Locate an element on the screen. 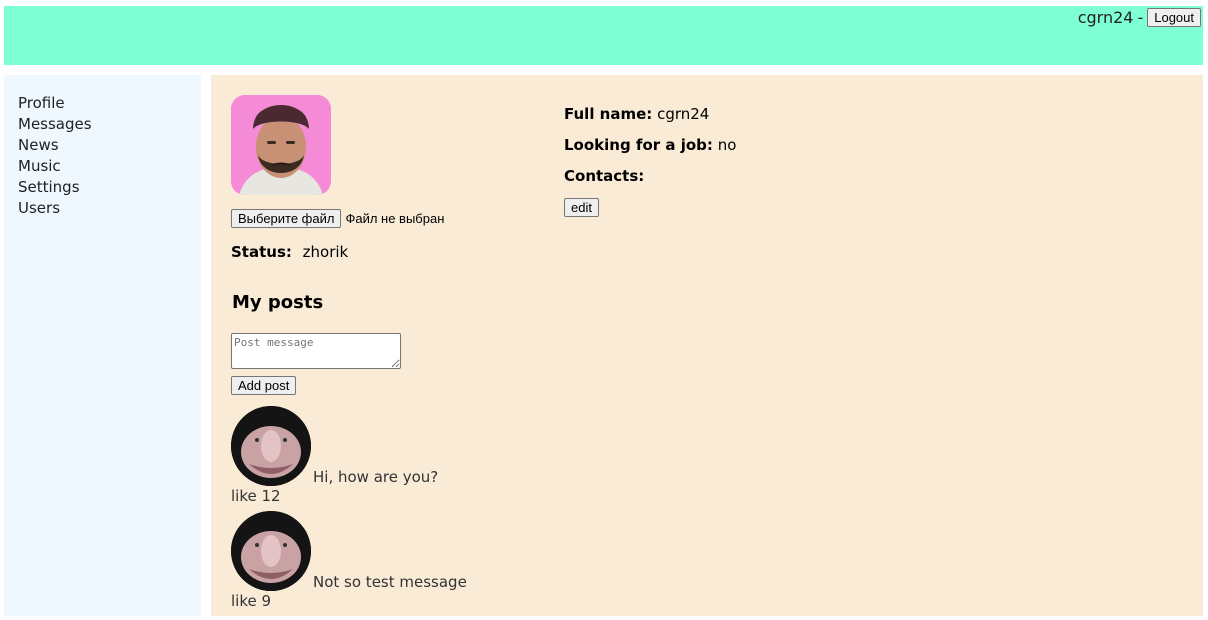 This screenshot has height=620, width=1208. status-label: Status: is located at coordinates (261, 252).